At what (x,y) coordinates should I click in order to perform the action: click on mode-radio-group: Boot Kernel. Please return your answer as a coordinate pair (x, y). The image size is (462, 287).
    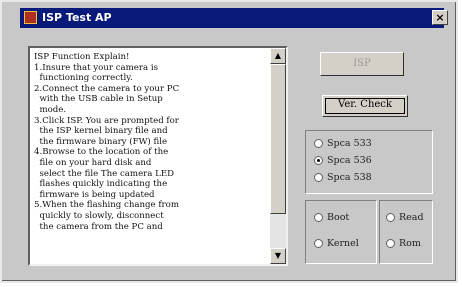
    Looking at the image, I should click on (341, 232).